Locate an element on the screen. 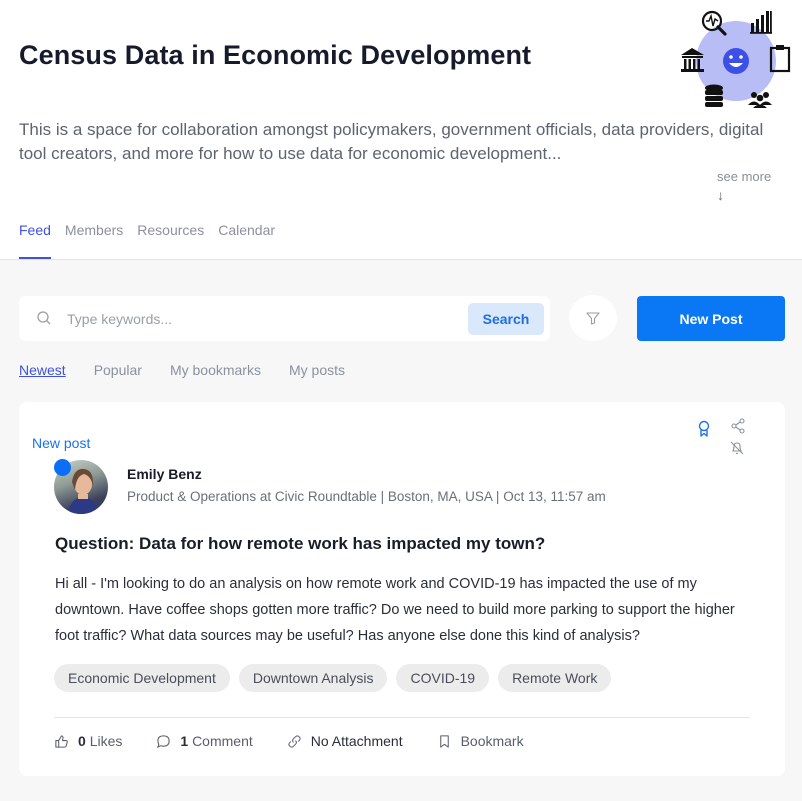  comment-icon is located at coordinates (164, 741).